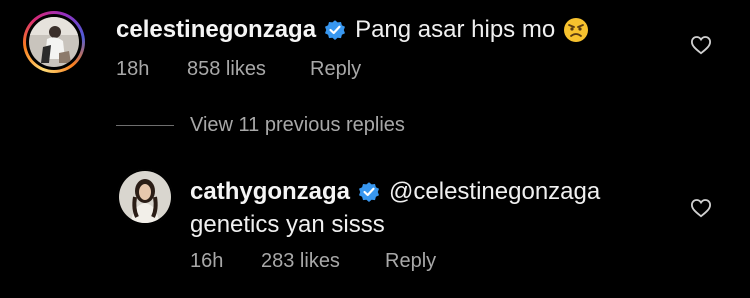  What do you see at coordinates (323, 261) in the screenshot?
I see `likes-count: 283 likes` at bounding box center [323, 261].